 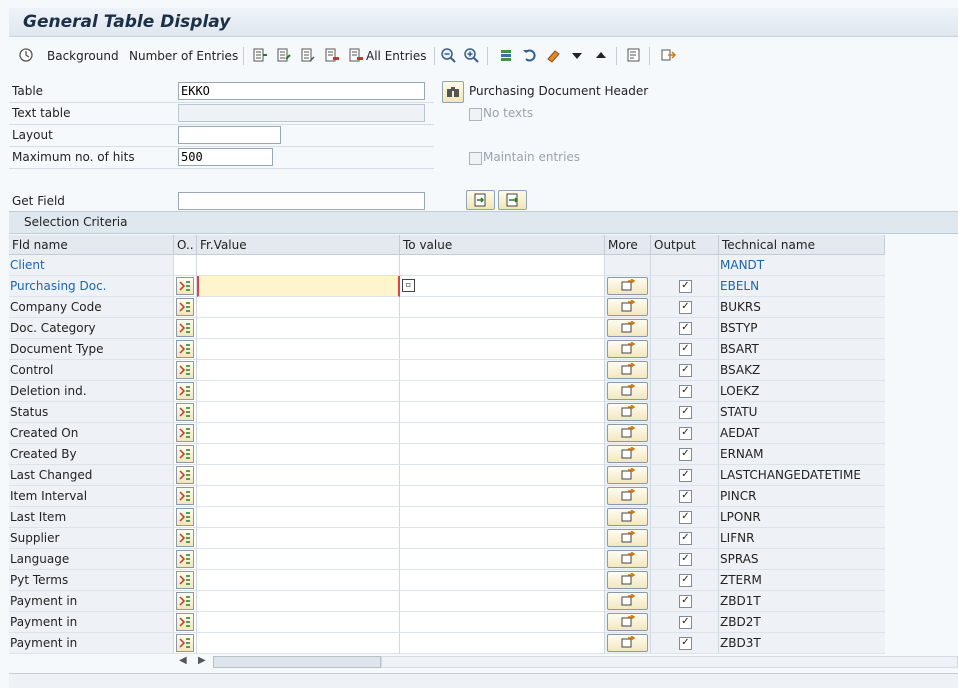 I want to click on table-input, so click(x=301, y=91).